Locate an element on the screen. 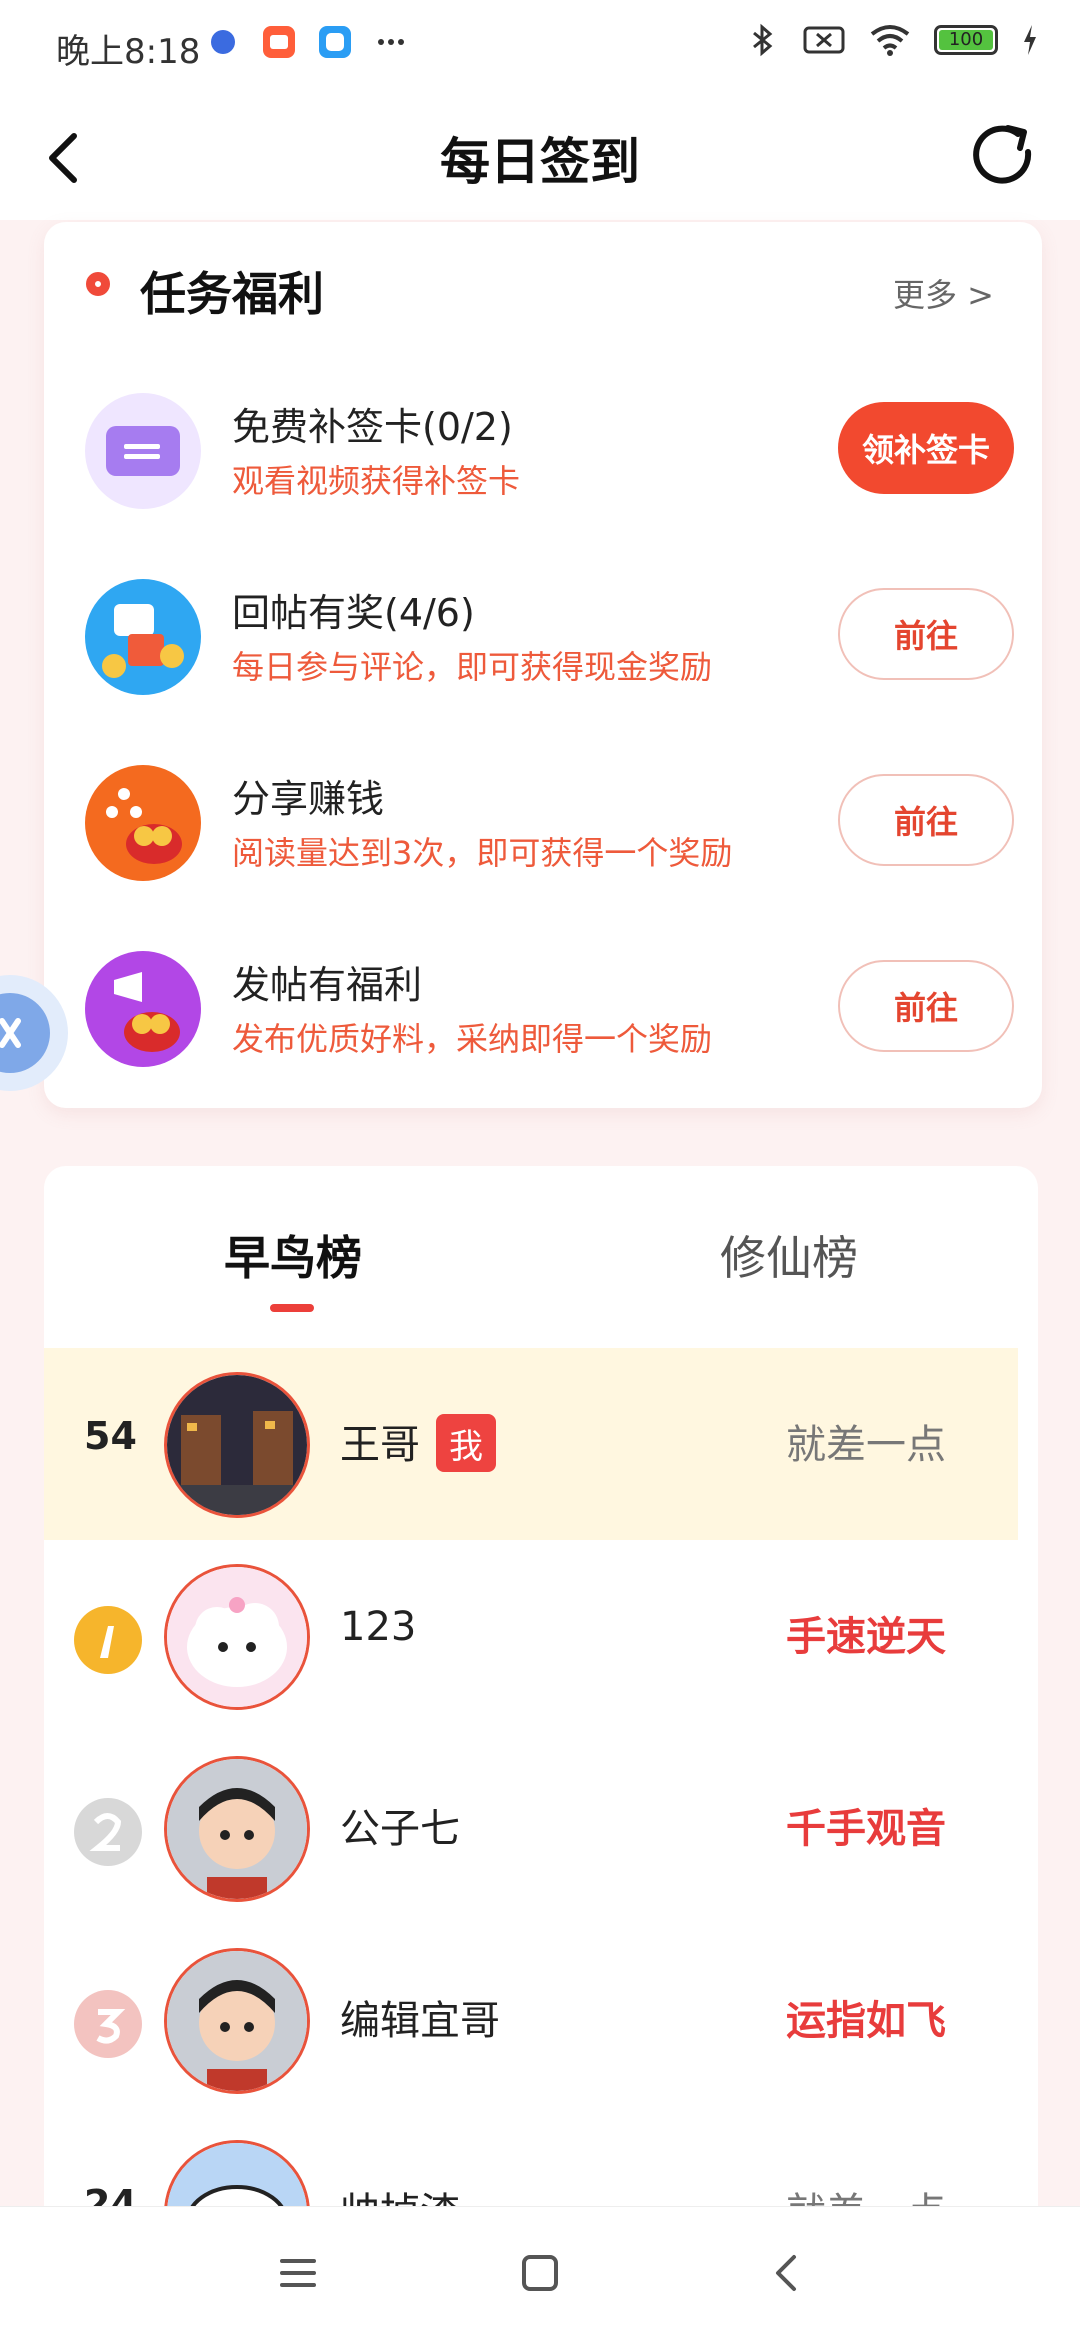  floating-close-button is located at coordinates (35, 1033).